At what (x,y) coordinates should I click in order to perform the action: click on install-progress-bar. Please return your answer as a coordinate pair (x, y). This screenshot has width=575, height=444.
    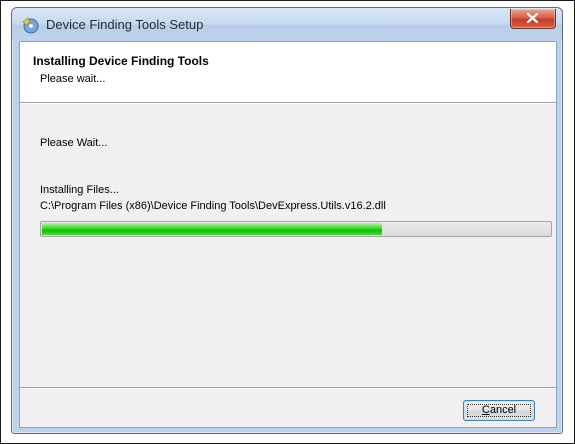
    Looking at the image, I should click on (296, 229).